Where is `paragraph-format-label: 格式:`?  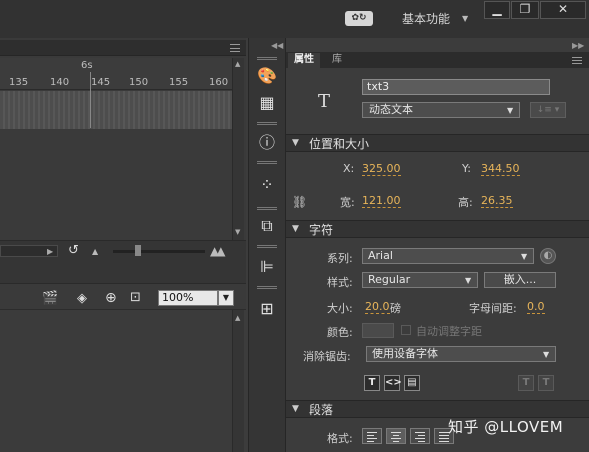
paragraph-format-label: 格式: is located at coordinates (340, 438).